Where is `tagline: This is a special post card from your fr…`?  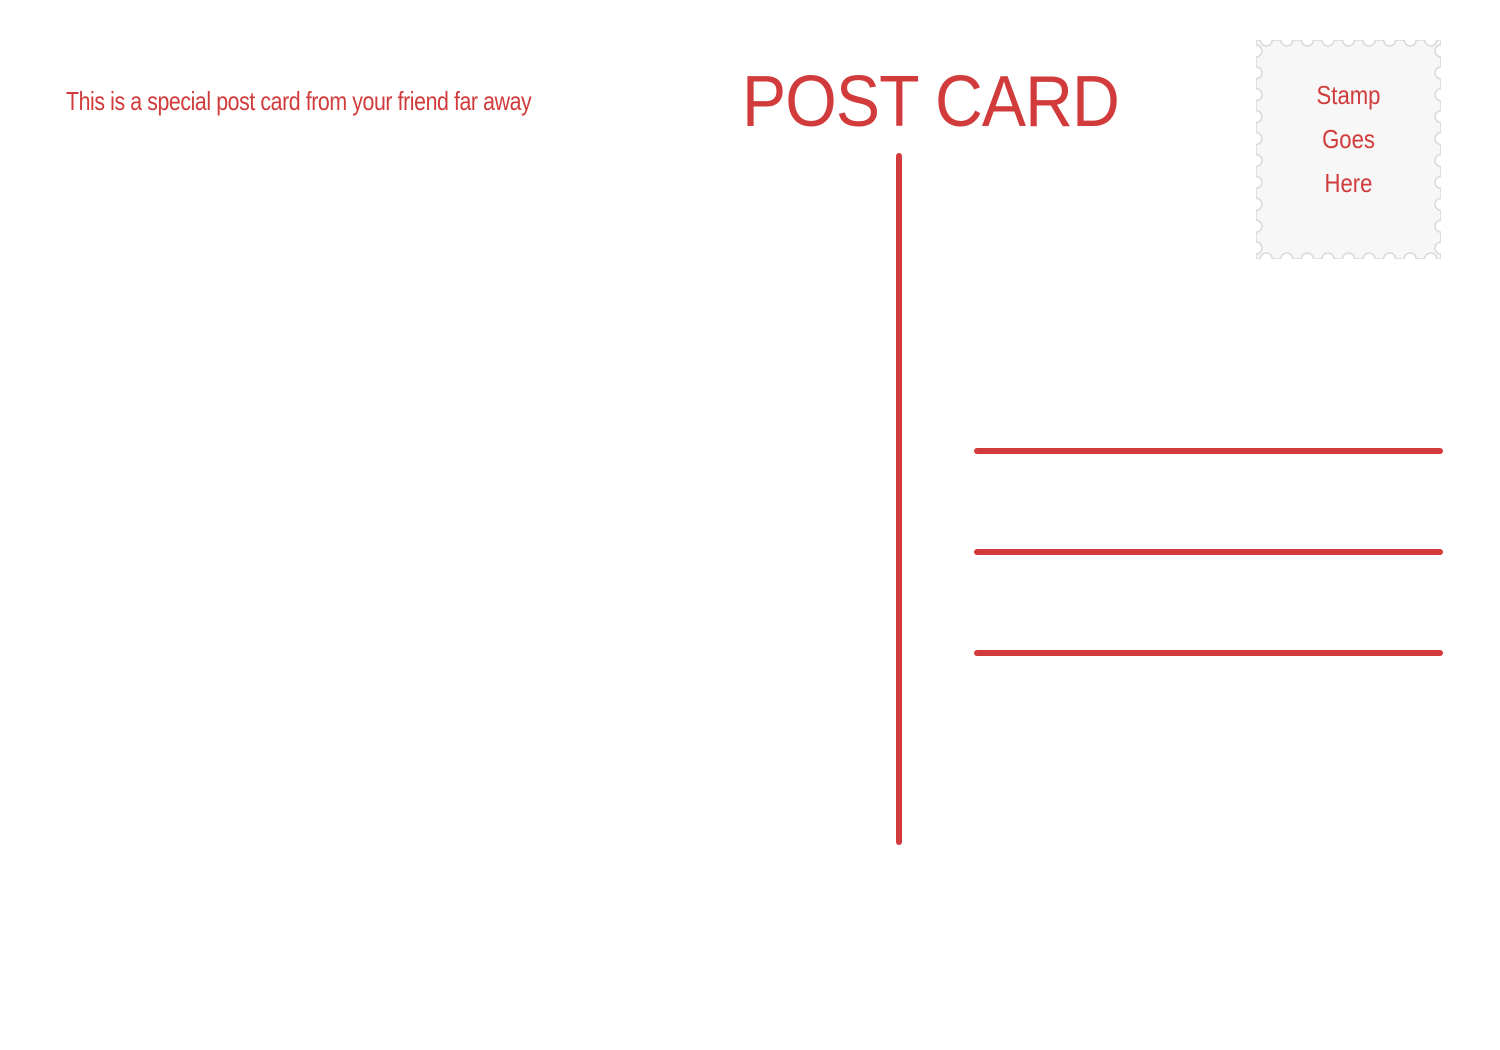 tagline: This is a special post card from your fr… is located at coordinates (299, 101).